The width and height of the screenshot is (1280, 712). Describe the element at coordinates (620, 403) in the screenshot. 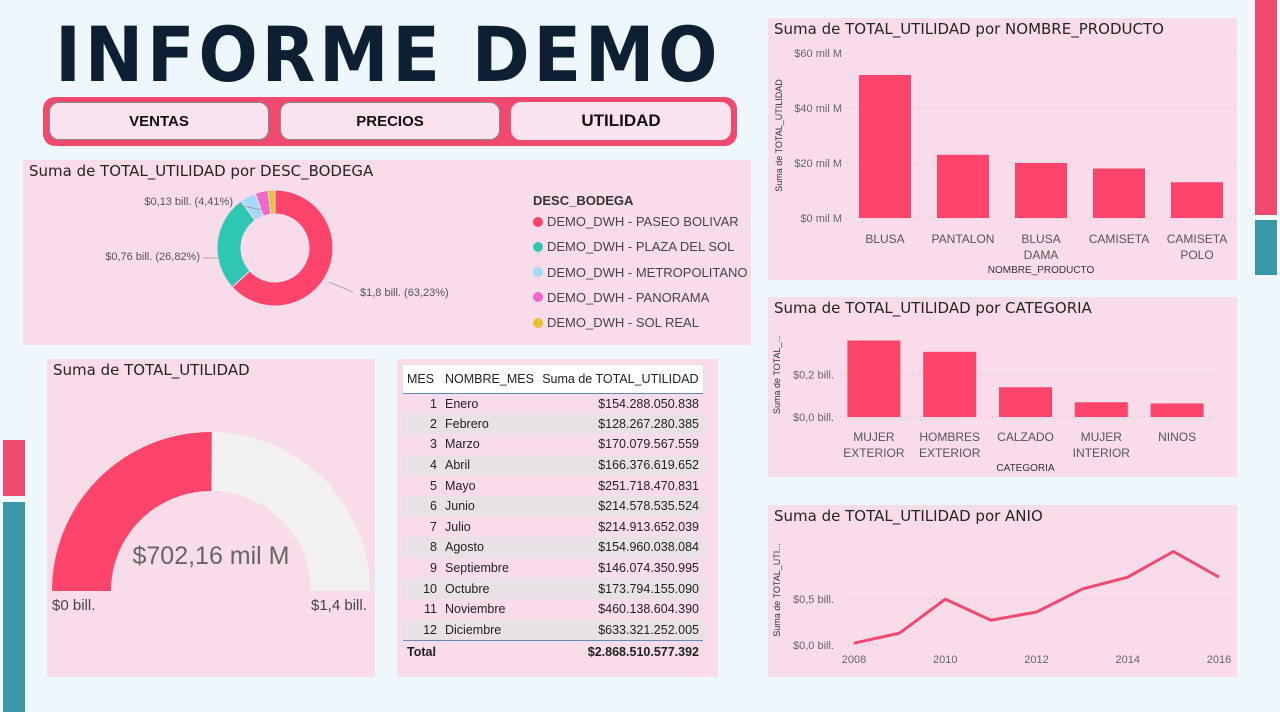

I see `cell-total-utilidad: $154.288.050.838` at that location.